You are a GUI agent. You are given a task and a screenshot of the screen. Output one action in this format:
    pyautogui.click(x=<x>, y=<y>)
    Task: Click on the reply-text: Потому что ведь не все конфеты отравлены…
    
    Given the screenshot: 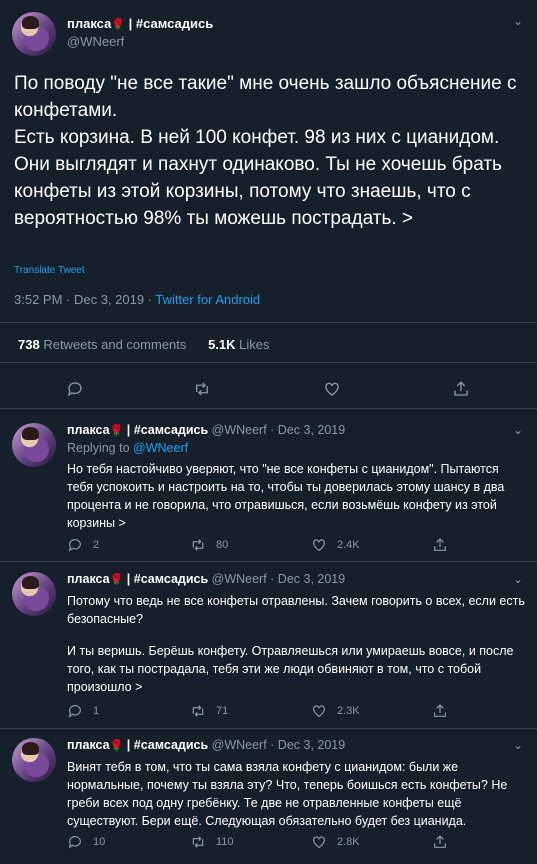 What is the action you would take?
    pyautogui.click(x=297, y=644)
    